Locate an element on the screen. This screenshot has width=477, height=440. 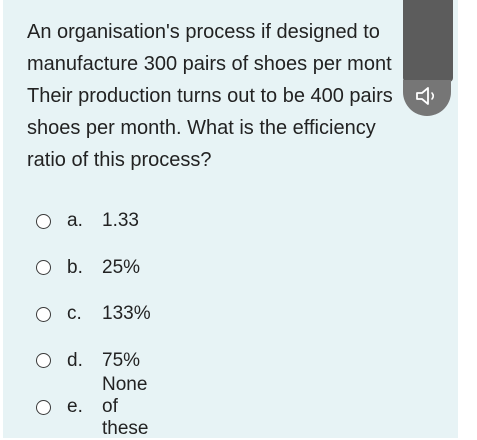
option-label: 25% is located at coordinates (121, 267).